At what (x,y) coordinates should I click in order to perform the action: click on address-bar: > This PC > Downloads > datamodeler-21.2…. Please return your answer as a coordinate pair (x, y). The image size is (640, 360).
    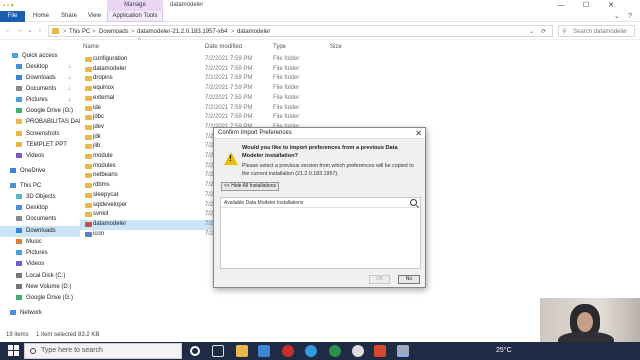
    Looking at the image, I should click on (300, 31).